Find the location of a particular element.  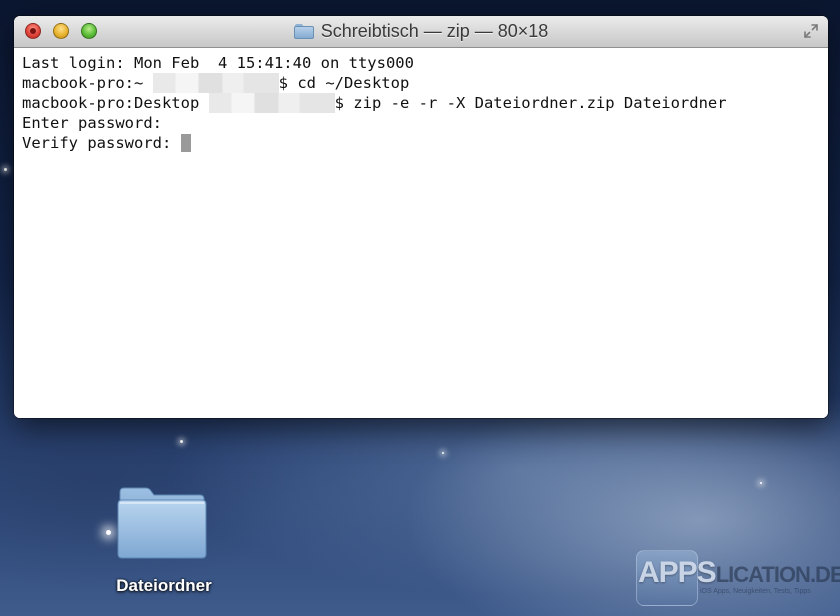

text-cursor is located at coordinates (185, 143).